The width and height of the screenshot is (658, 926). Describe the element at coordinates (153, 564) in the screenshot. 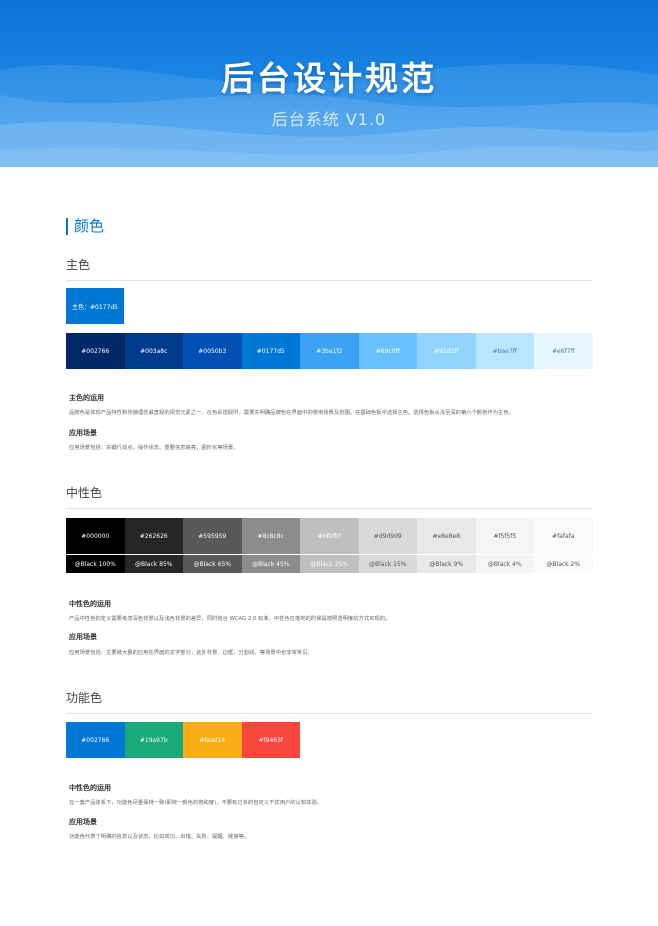

I see `neutral-alpha-swatch-1: @Black 85%` at that location.